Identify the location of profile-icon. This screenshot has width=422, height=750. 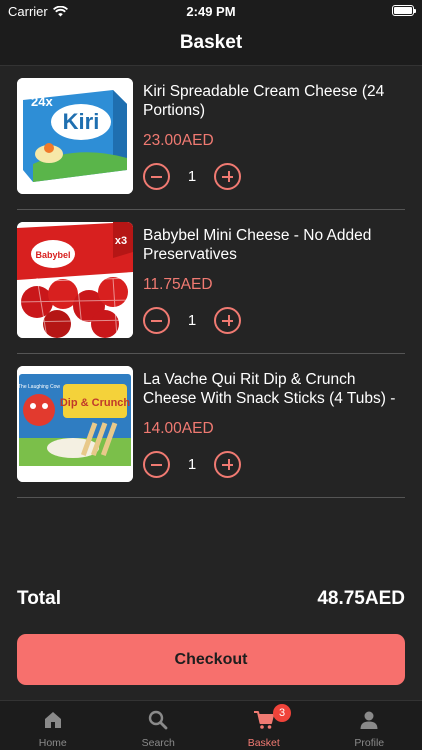
(369, 720).